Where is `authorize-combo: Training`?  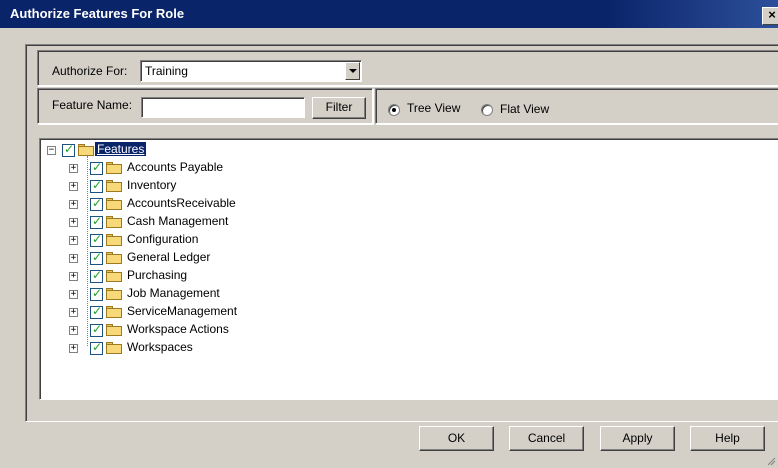
authorize-combo: Training is located at coordinates (251, 71).